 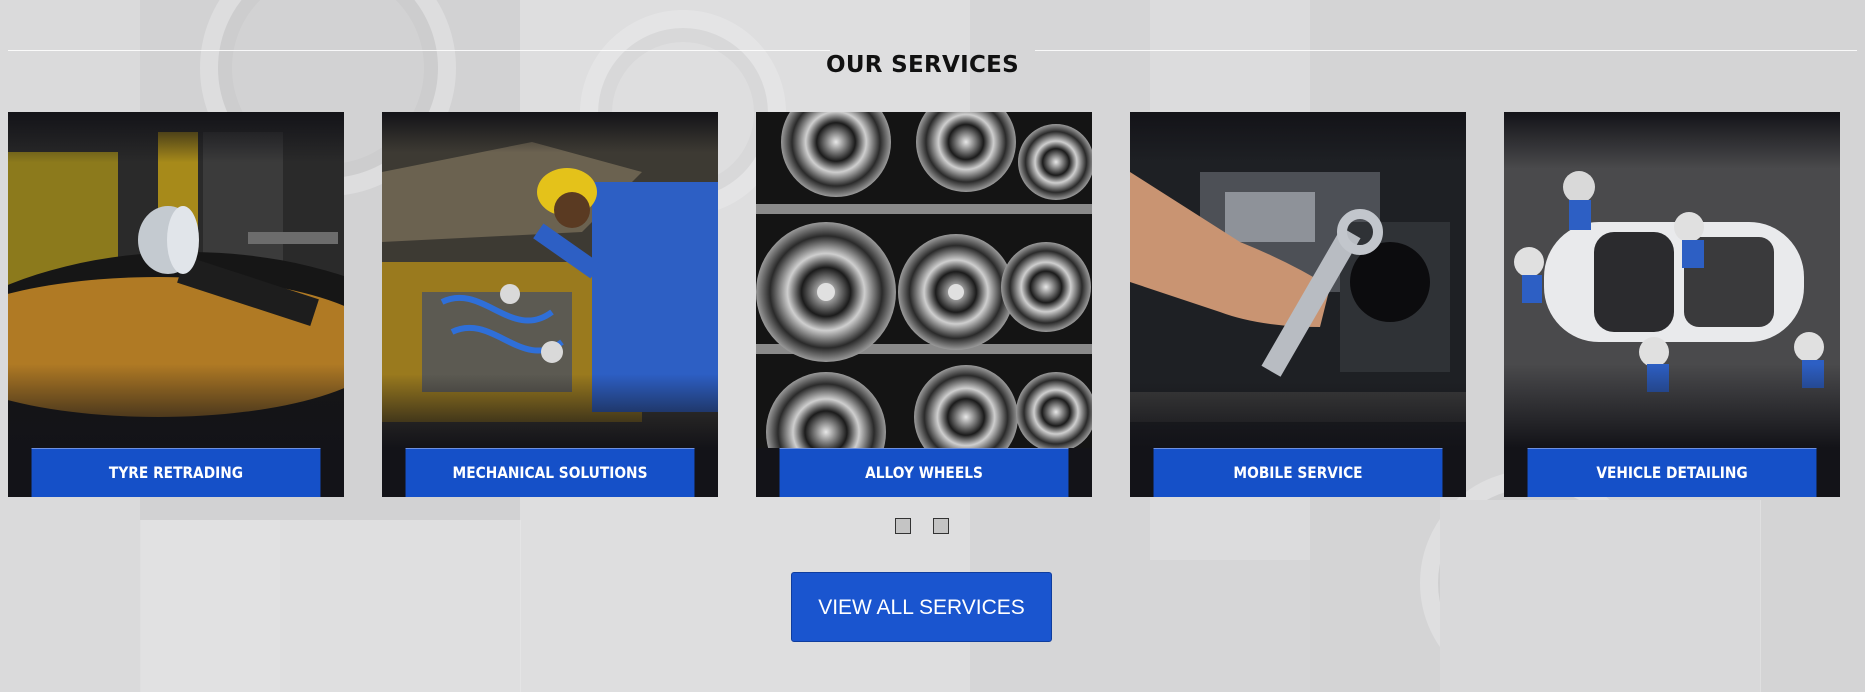 I want to click on tyre-retreading-photo, so click(x=176, y=280).